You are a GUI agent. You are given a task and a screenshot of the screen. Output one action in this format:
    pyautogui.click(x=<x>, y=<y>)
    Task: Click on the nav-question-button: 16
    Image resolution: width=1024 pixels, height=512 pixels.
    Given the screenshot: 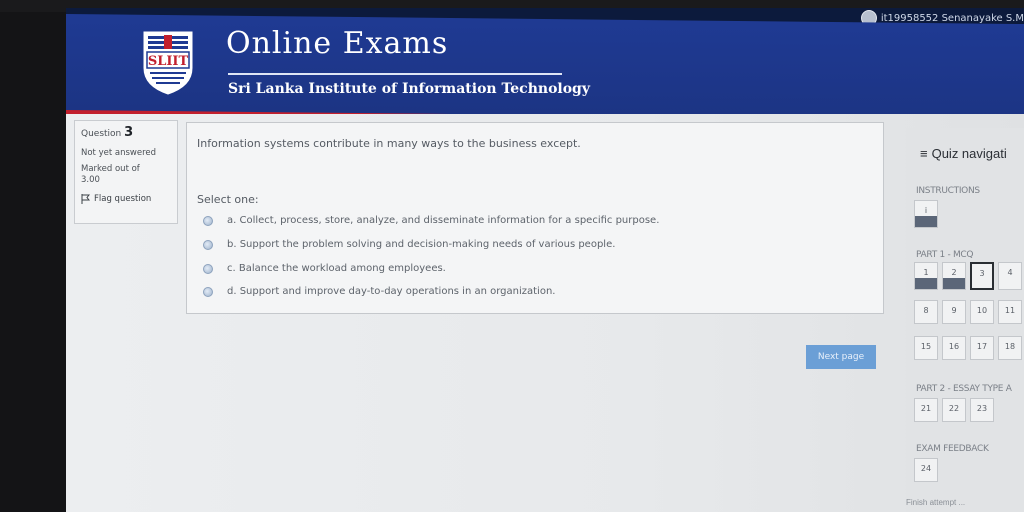 What is the action you would take?
    pyautogui.click(x=954, y=348)
    